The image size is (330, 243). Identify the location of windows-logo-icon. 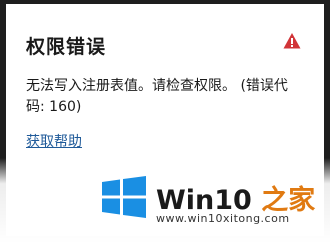
(124, 197).